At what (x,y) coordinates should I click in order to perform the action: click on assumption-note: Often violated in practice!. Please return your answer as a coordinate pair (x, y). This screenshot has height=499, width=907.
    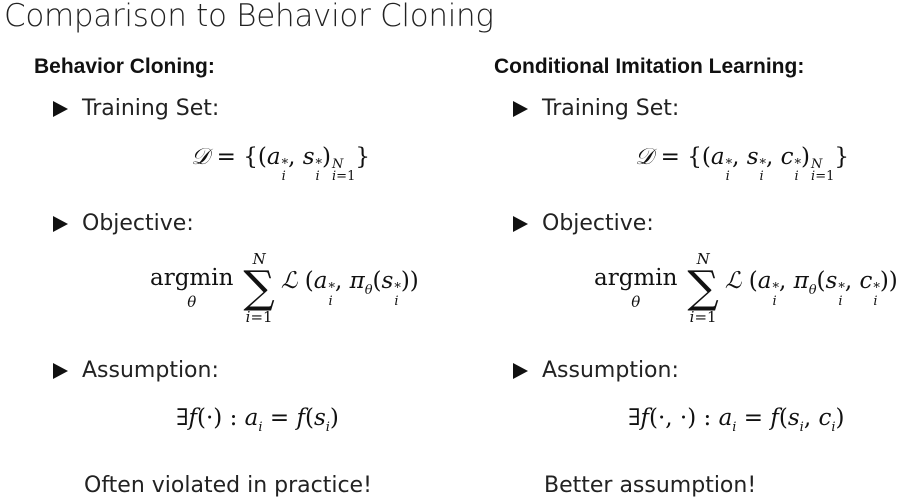
    Looking at the image, I should click on (228, 485).